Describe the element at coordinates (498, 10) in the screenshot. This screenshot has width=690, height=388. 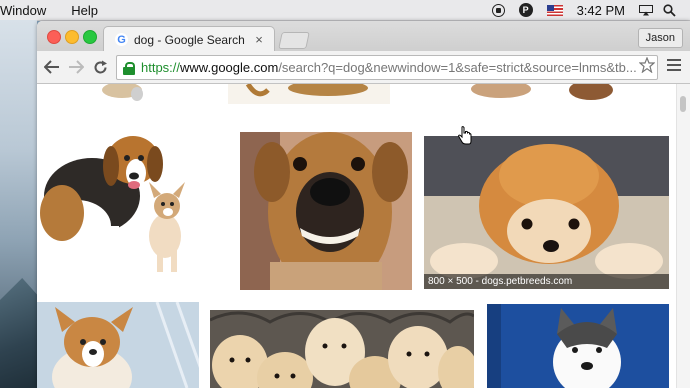
I see `record-icon` at that location.